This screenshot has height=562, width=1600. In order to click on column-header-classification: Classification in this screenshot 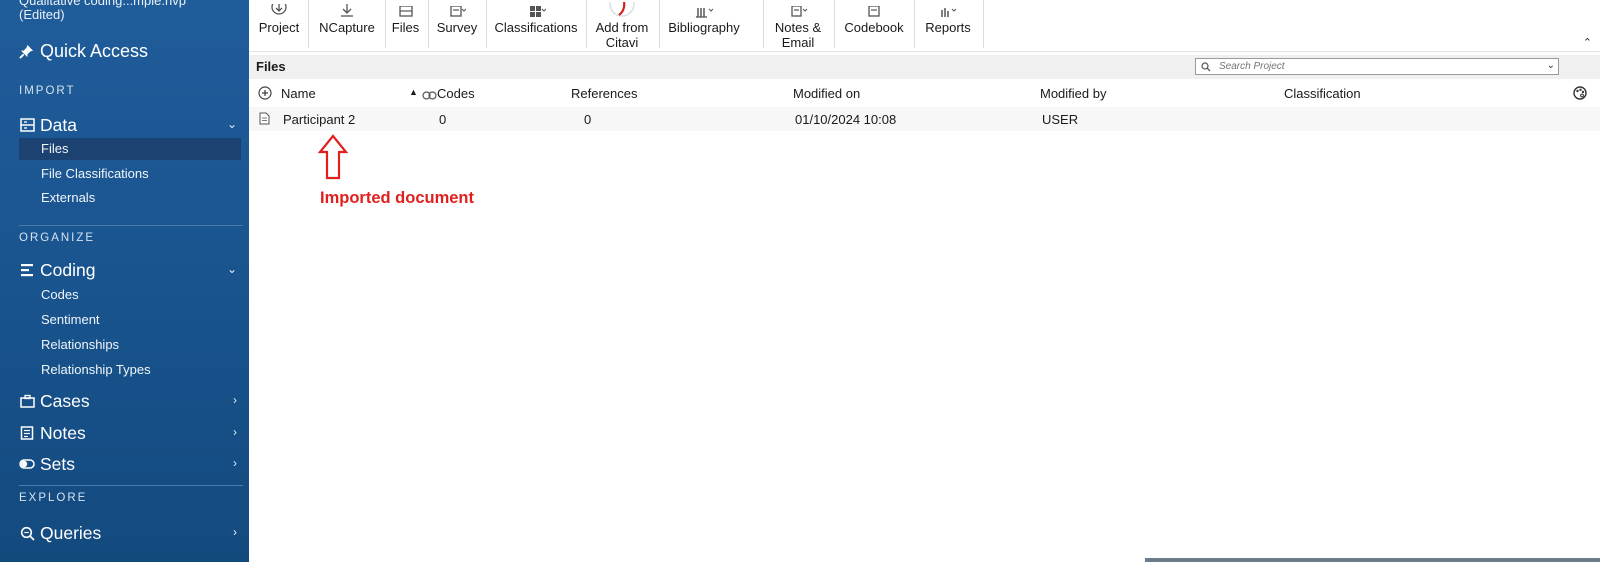, I will do `click(1322, 93)`.